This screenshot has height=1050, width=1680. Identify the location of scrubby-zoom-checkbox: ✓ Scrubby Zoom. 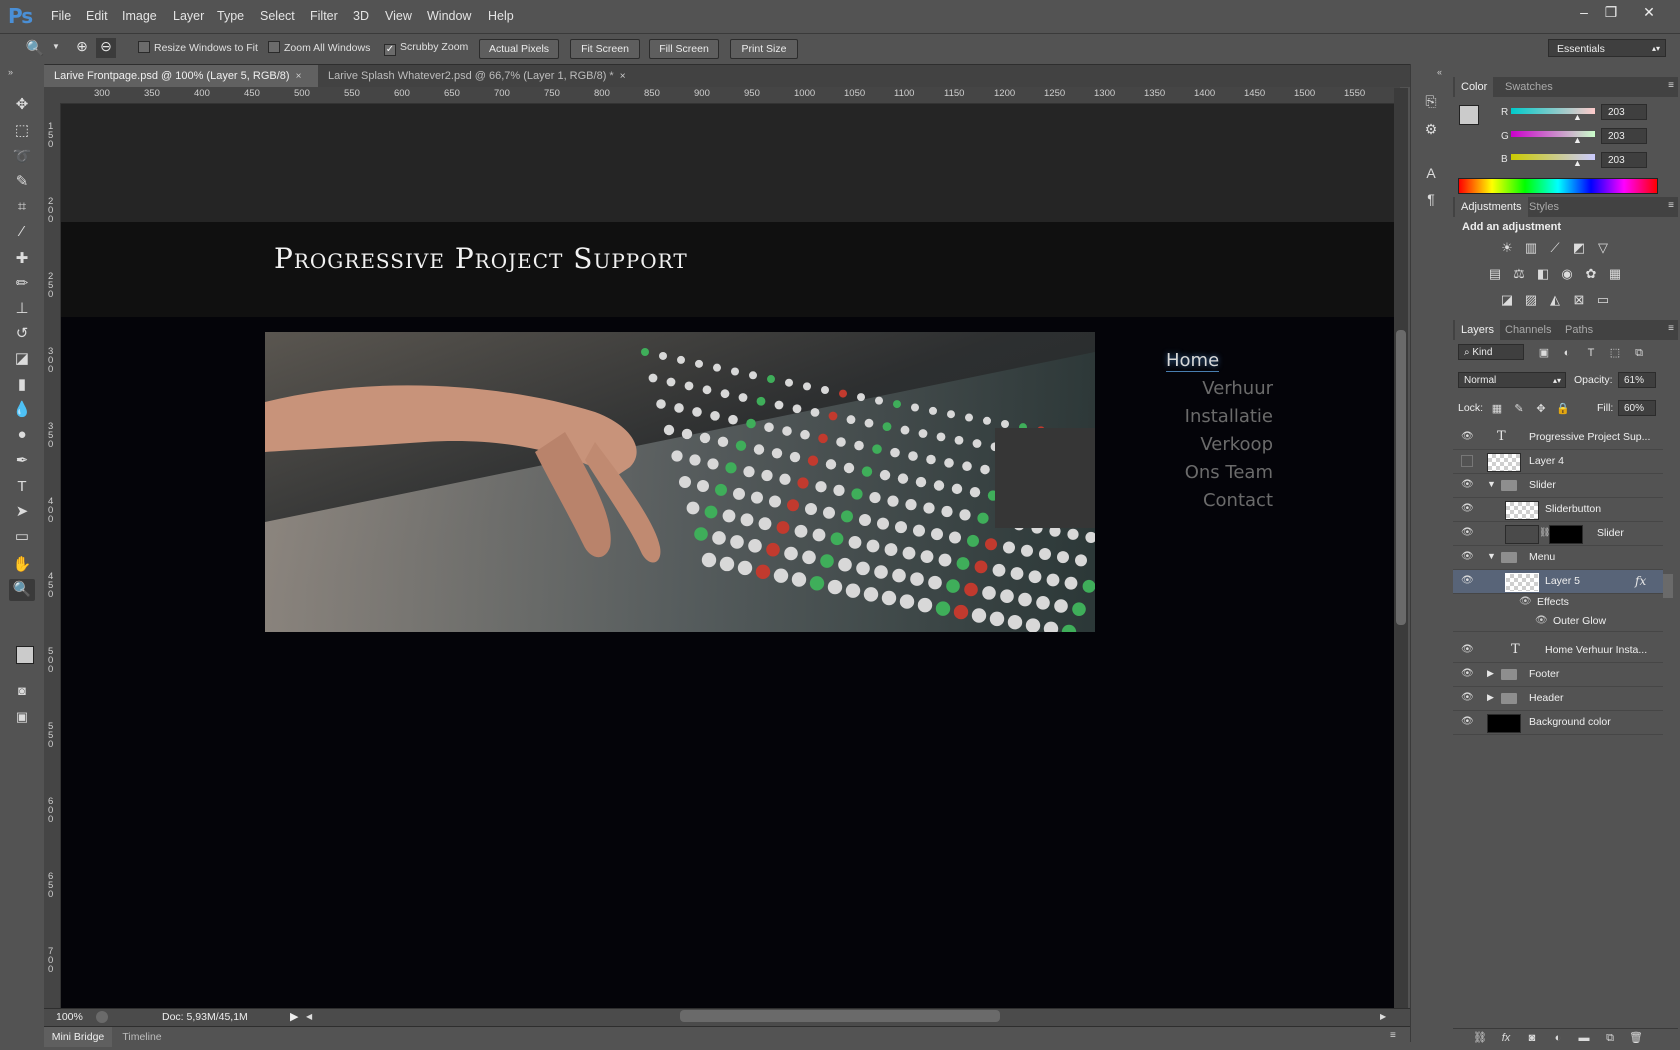
(426, 48).